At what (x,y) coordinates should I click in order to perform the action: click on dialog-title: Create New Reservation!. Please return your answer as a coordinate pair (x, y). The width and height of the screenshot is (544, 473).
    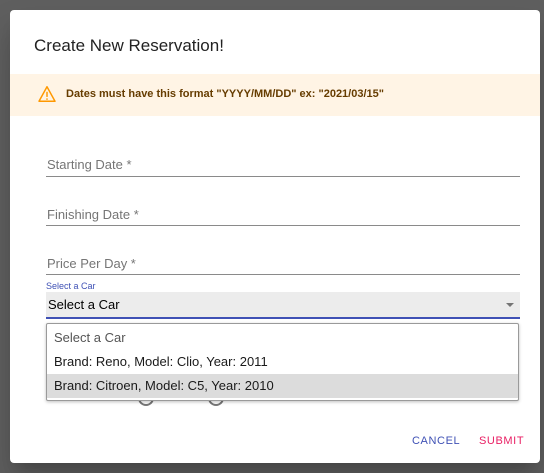
    Looking at the image, I should click on (129, 45).